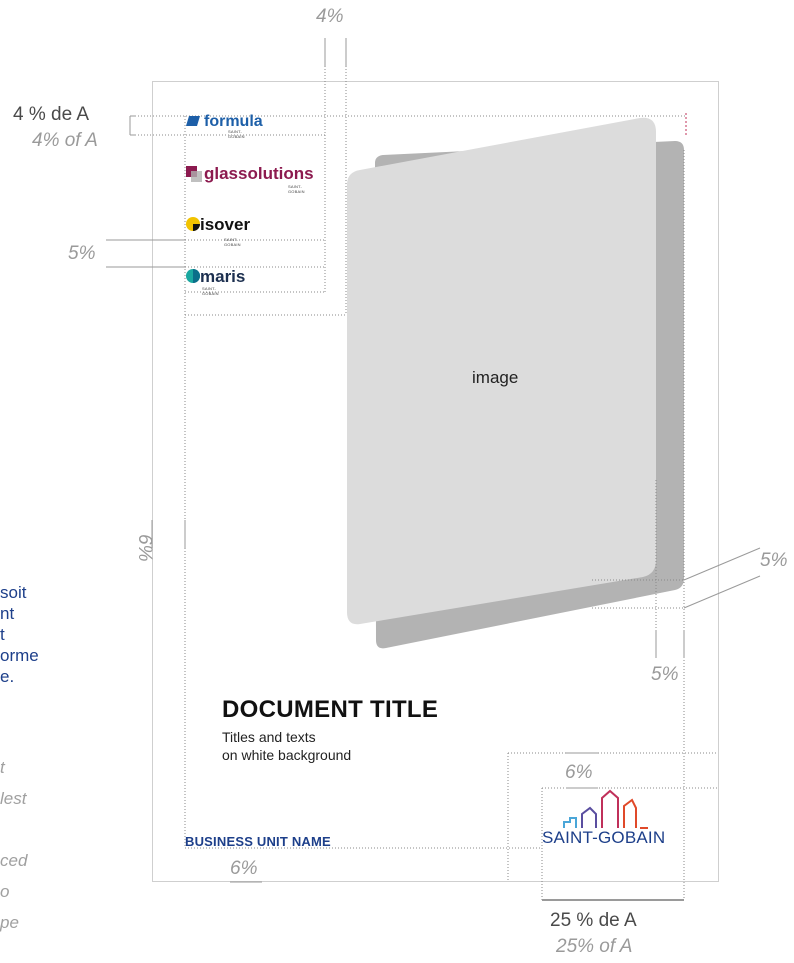  Describe the element at coordinates (287, 746) in the screenshot. I see `document-subtitle: Titles and texts on white background` at that location.